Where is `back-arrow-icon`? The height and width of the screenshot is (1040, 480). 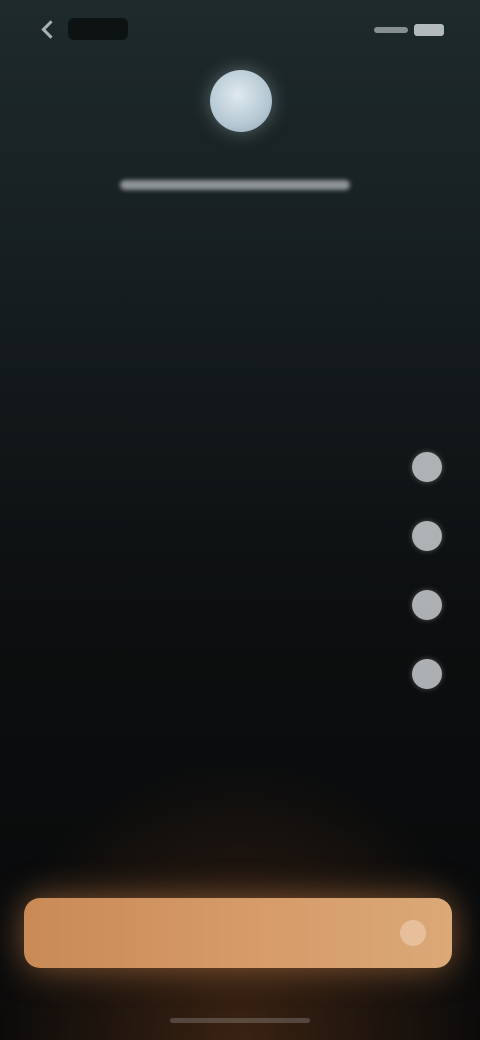 back-arrow-icon is located at coordinates (49, 29).